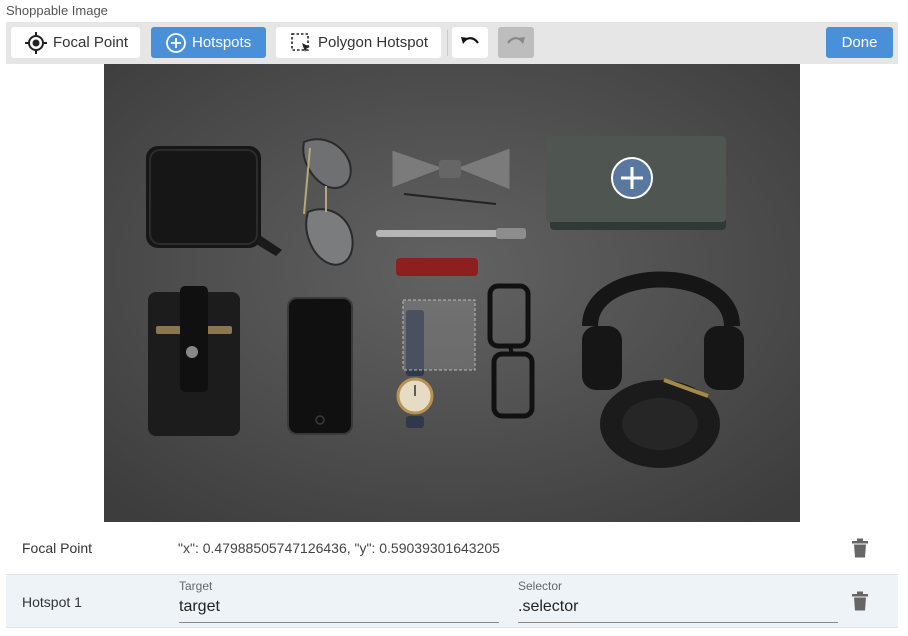  What do you see at coordinates (176, 43) in the screenshot?
I see `plus-circle-icon` at bounding box center [176, 43].